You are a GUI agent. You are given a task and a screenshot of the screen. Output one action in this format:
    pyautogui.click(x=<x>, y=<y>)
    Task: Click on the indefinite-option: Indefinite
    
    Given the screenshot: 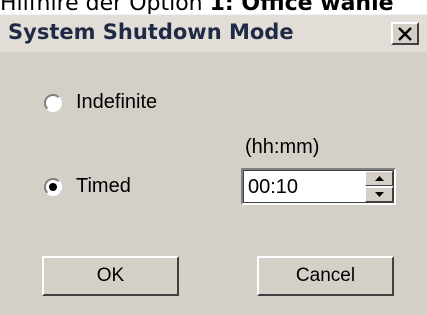 What is the action you would take?
    pyautogui.click(x=100, y=102)
    